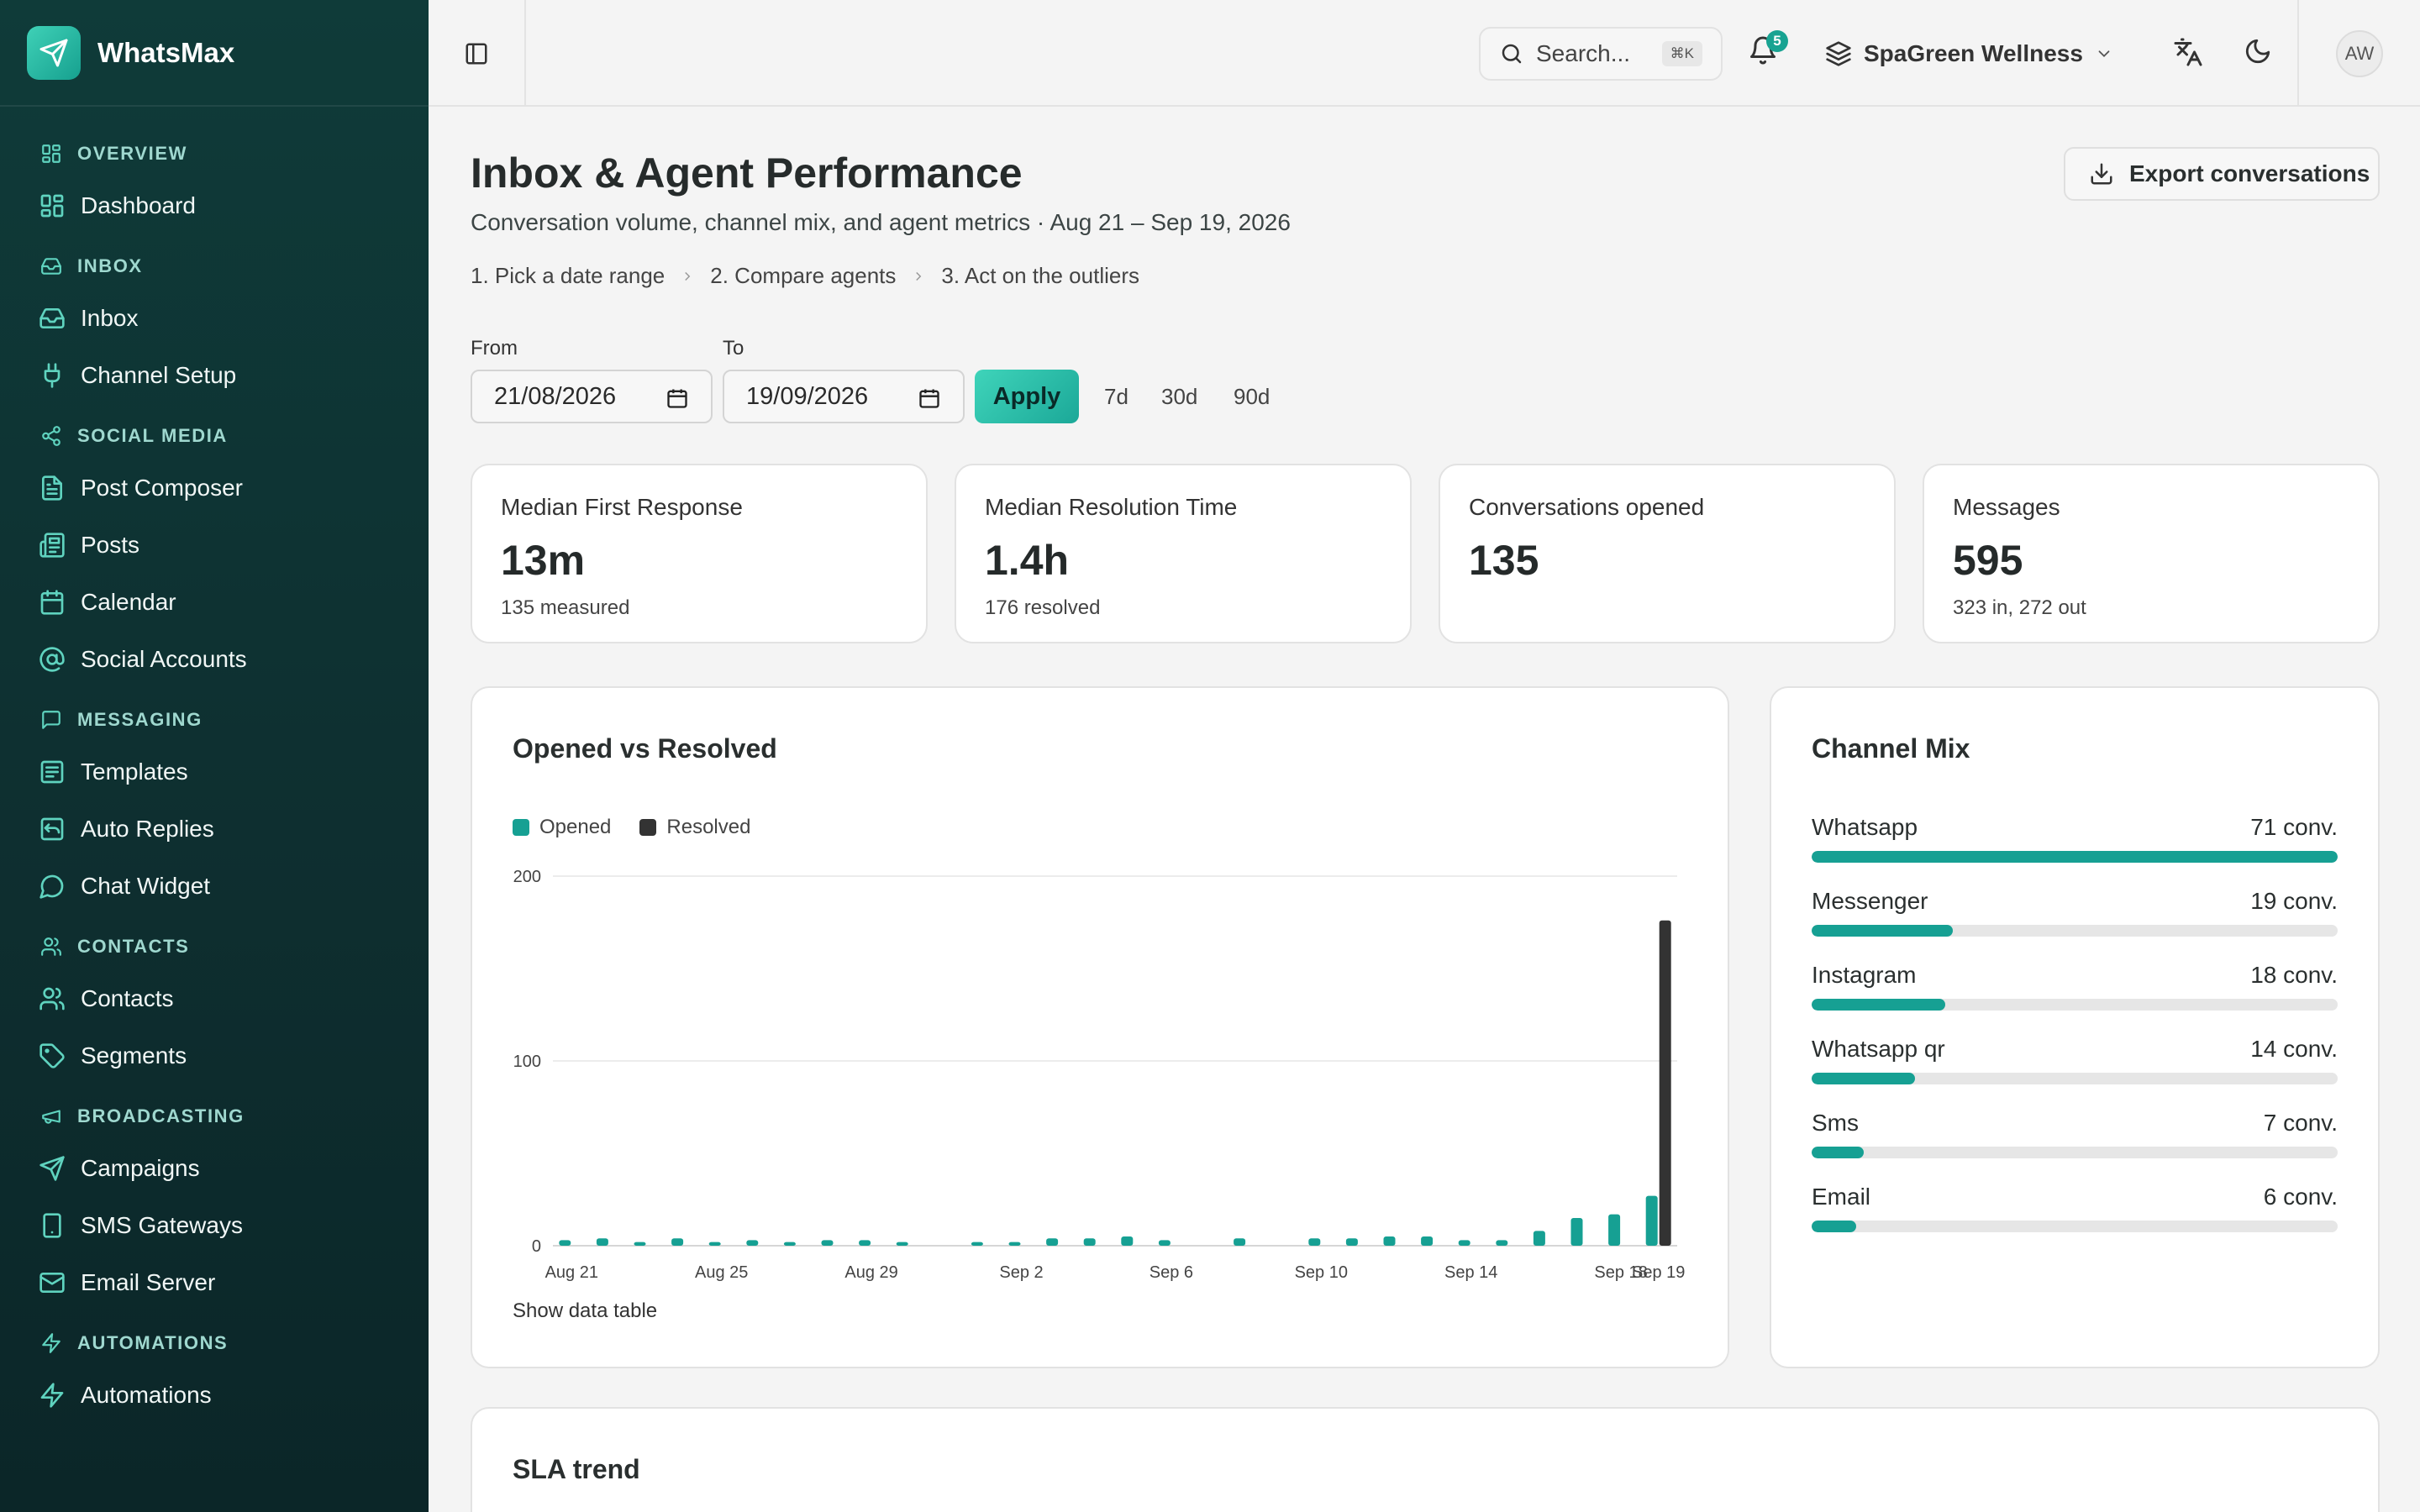 The height and width of the screenshot is (1512, 2420). I want to click on notifications-button: 5, so click(1768, 49).